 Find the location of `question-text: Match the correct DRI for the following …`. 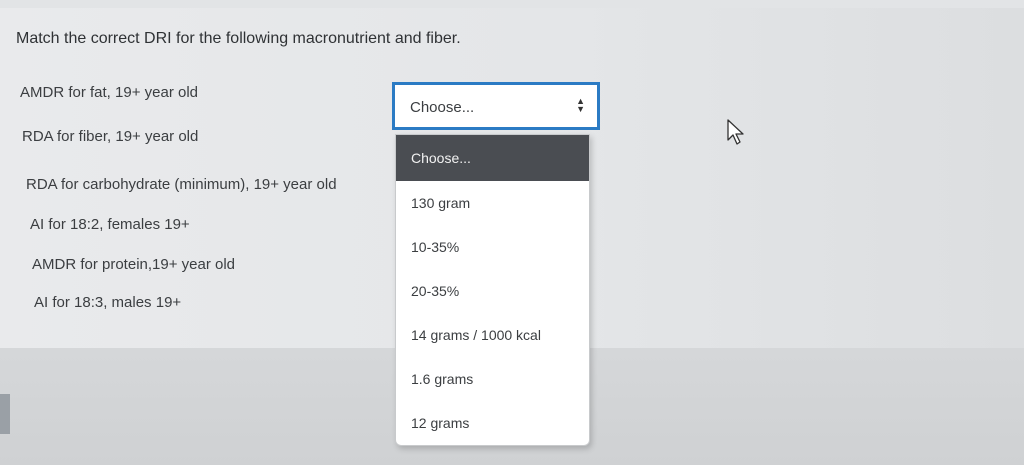

question-text: Match the correct DRI for the following … is located at coordinates (238, 38).